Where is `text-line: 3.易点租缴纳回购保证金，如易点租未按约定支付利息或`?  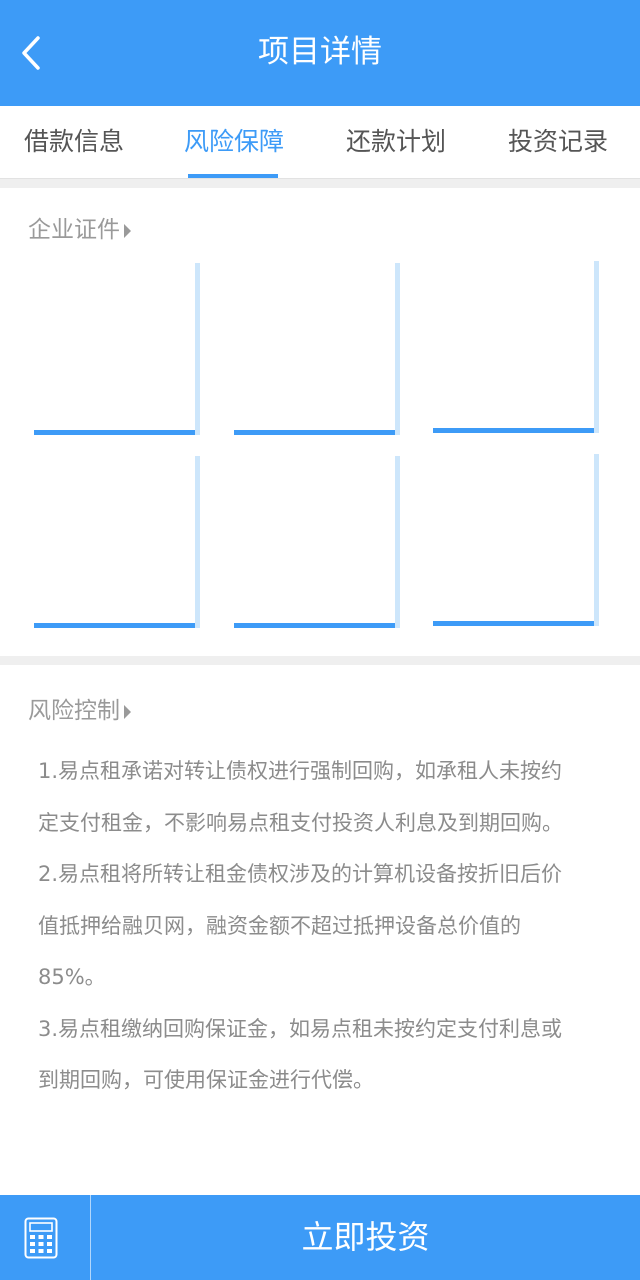
text-line: 3.易点租缴纳回购保证金，如易点租未按约定支付利息或 is located at coordinates (300, 1028).